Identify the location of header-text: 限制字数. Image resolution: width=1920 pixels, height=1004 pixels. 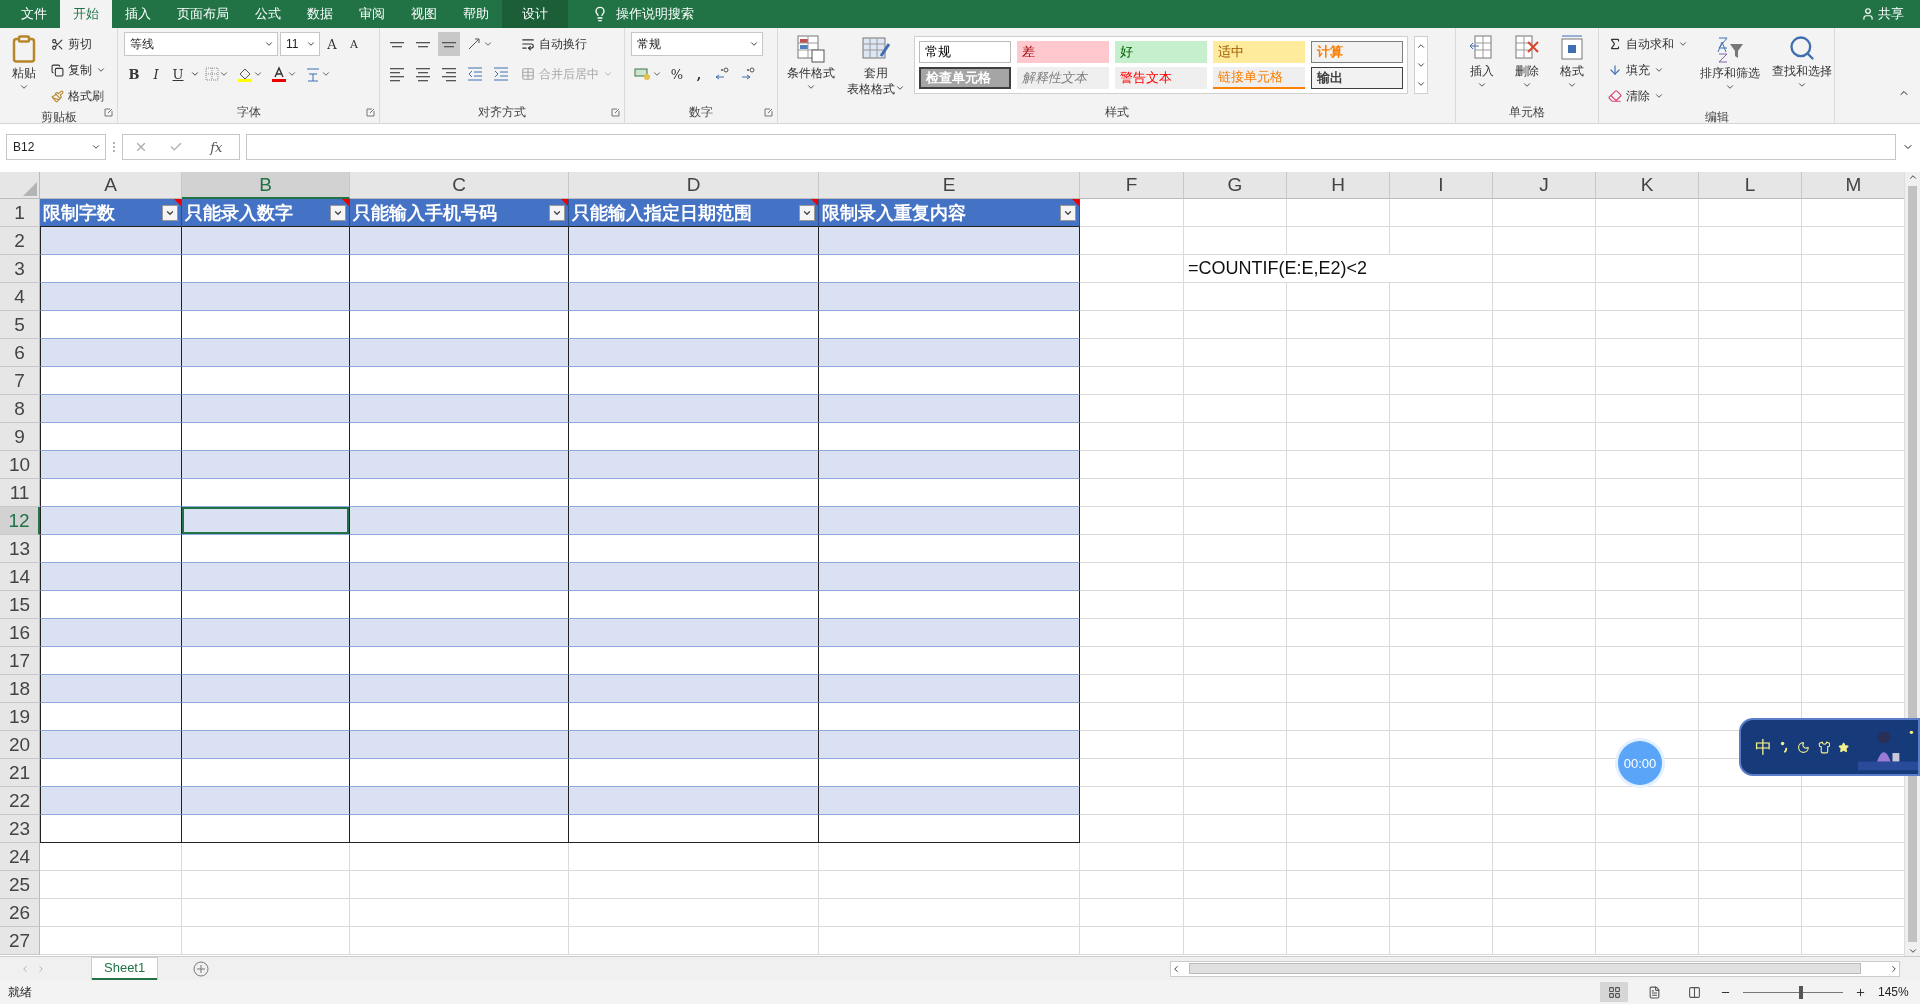
(79, 213).